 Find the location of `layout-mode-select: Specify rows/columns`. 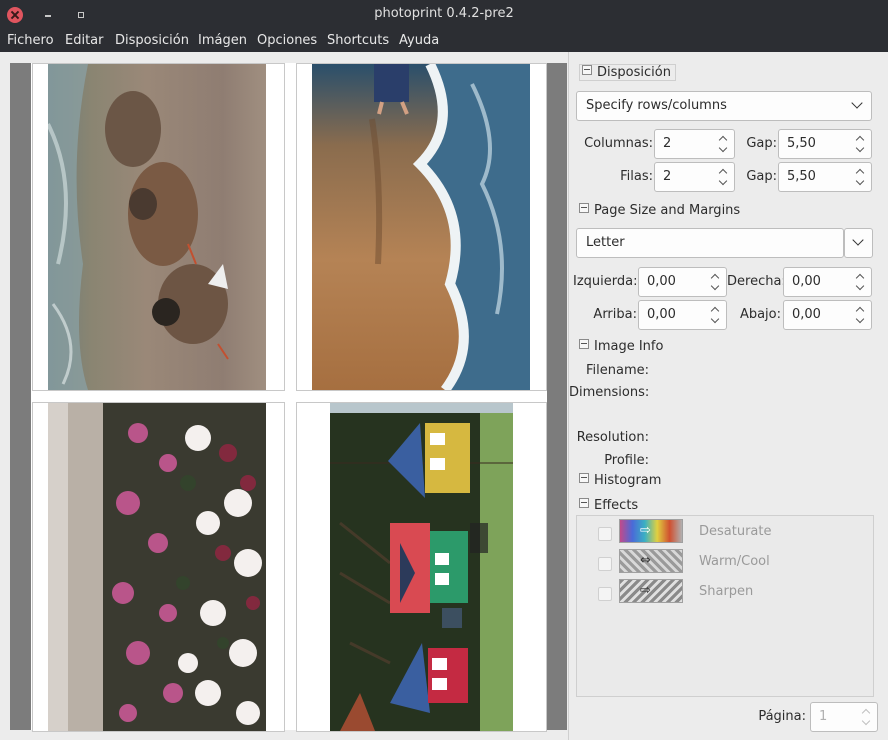

layout-mode-select: Specify rows/columns is located at coordinates (724, 106).